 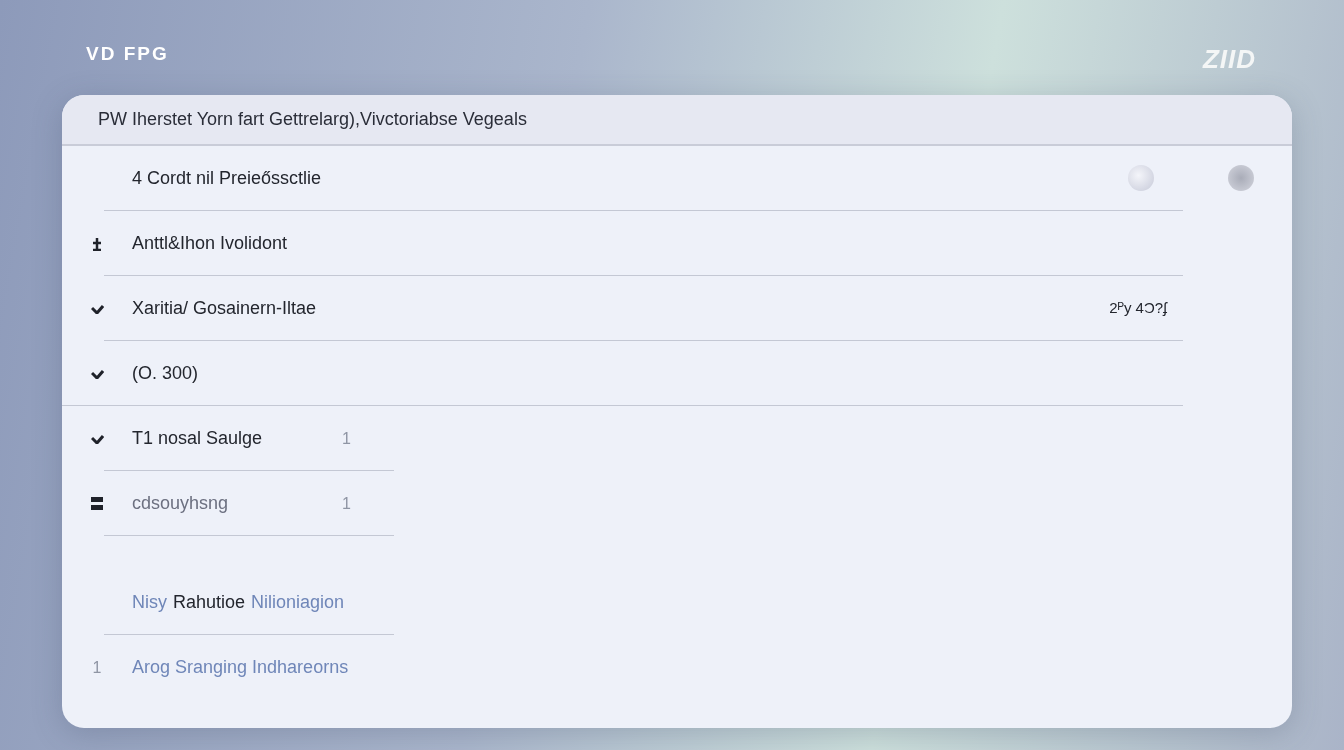 I want to click on row-label: Anttl&Ihon Ivolidont, so click(x=210, y=243).